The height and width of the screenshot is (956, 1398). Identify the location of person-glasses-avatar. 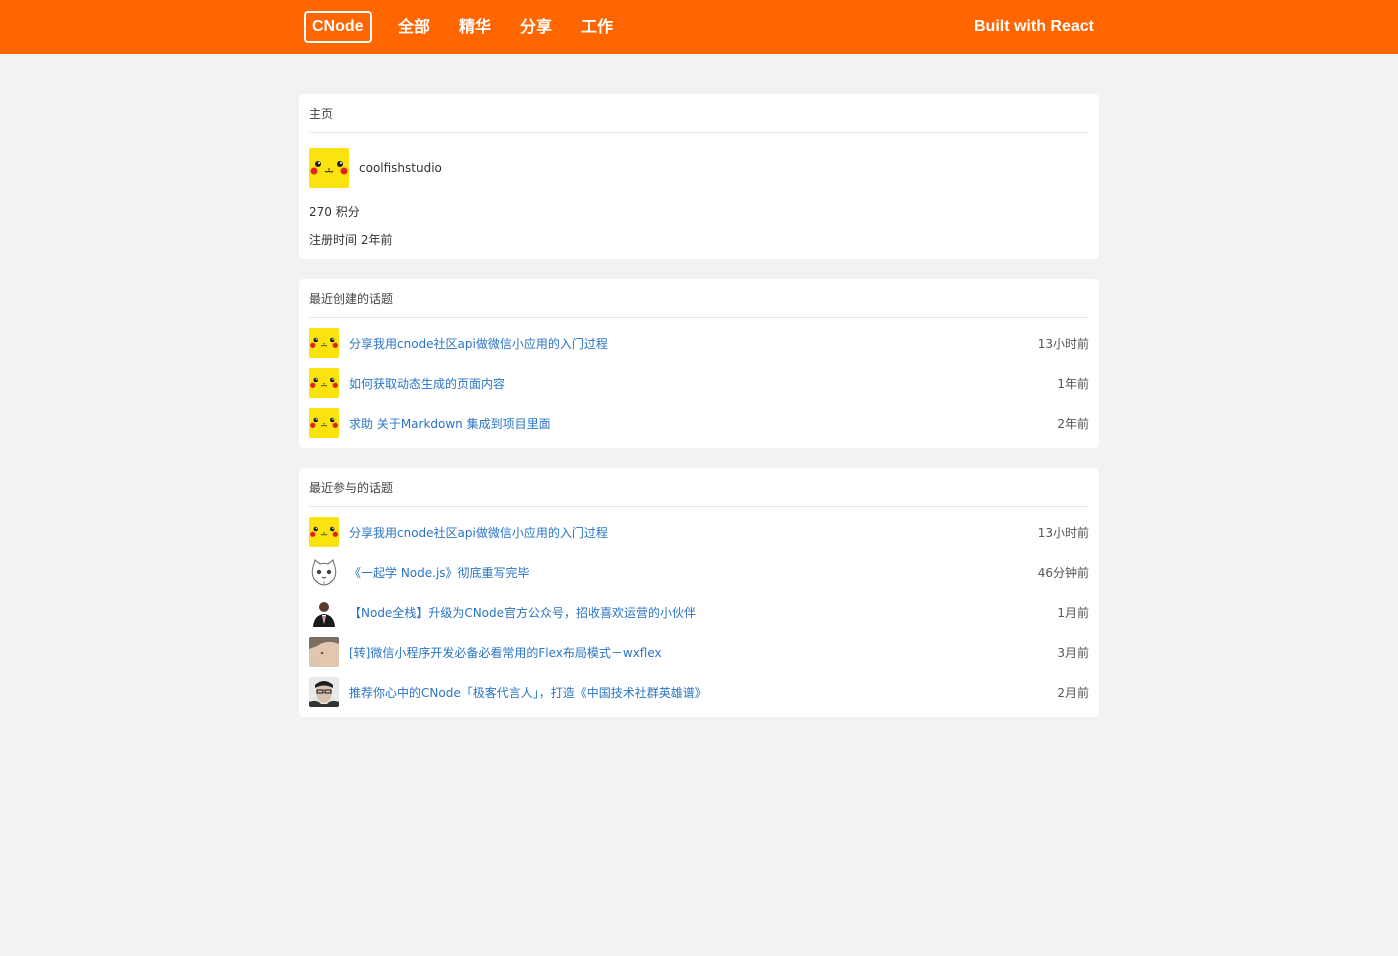
(324, 692).